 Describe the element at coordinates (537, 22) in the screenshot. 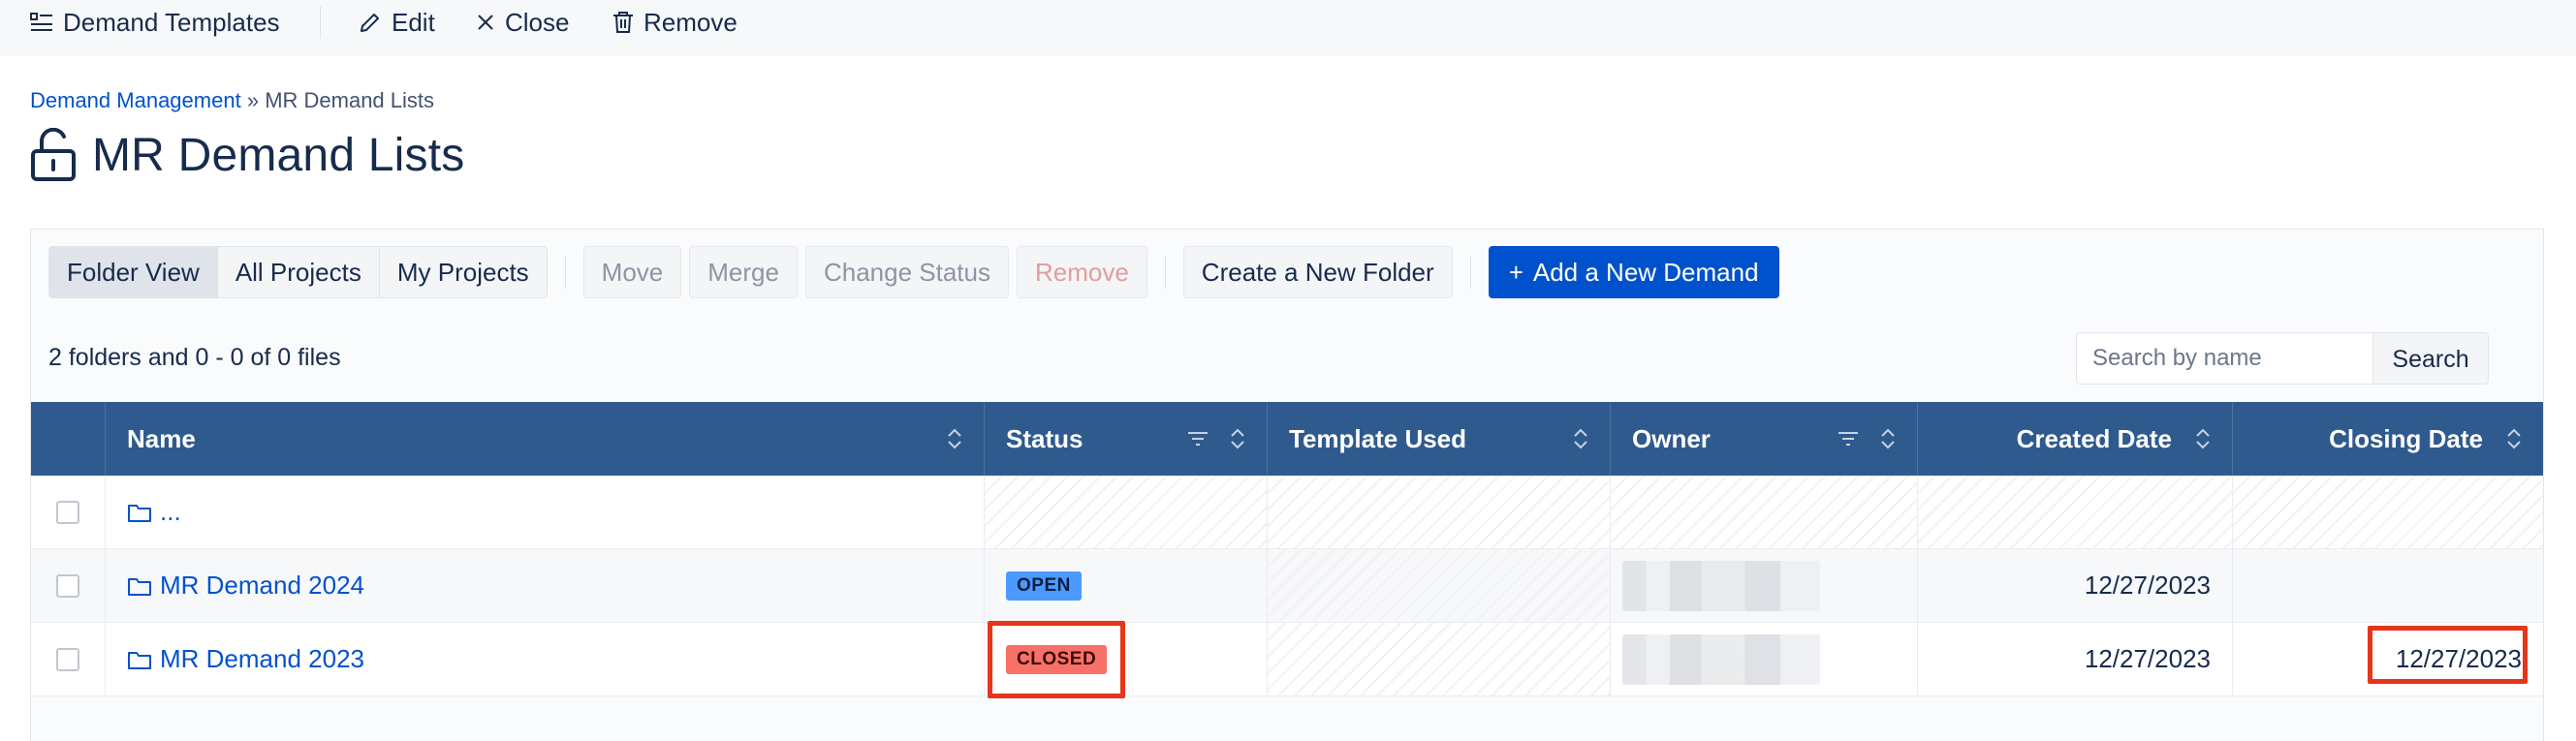

I see `close-label: Close` at that location.